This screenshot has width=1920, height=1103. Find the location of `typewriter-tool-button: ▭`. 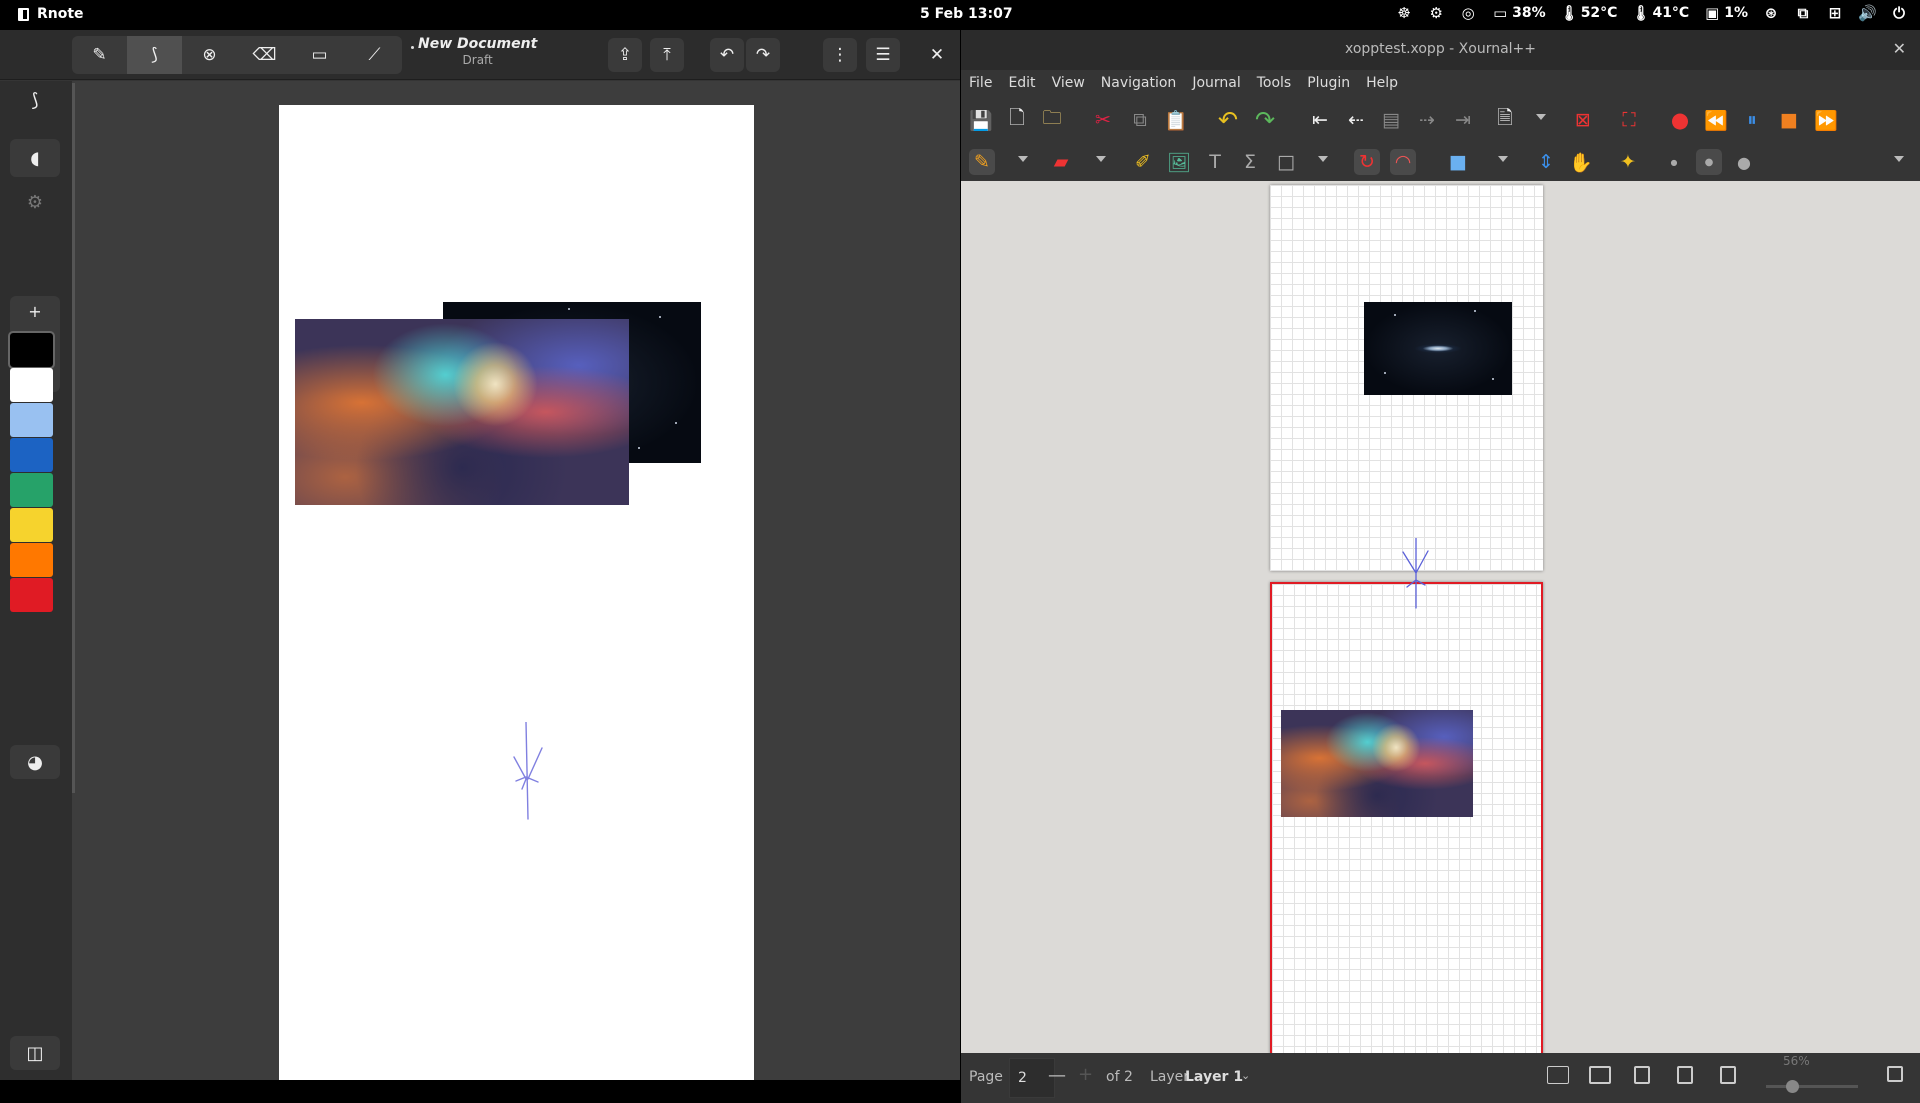

typewriter-tool-button: ▭ is located at coordinates (319, 55).